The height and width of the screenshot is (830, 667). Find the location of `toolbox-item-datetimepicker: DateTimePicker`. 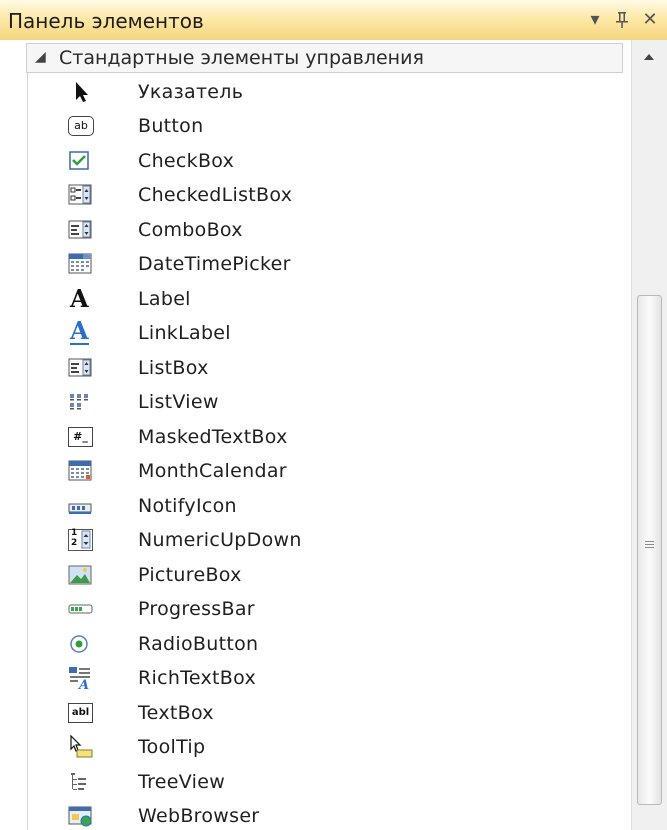

toolbox-item-datetimepicker: DateTimePicker is located at coordinates (325, 264).